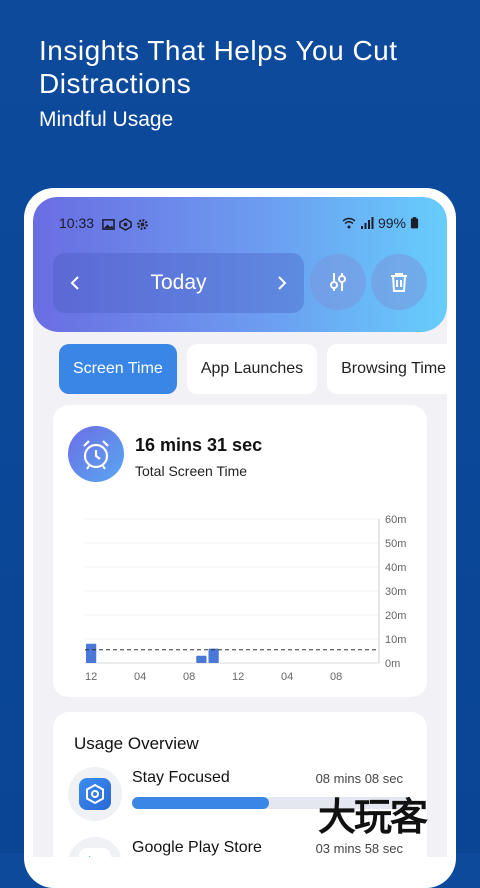  Describe the element at coordinates (359, 778) in the screenshot. I see `app-usage-time: 08 mins 08 sec` at that location.